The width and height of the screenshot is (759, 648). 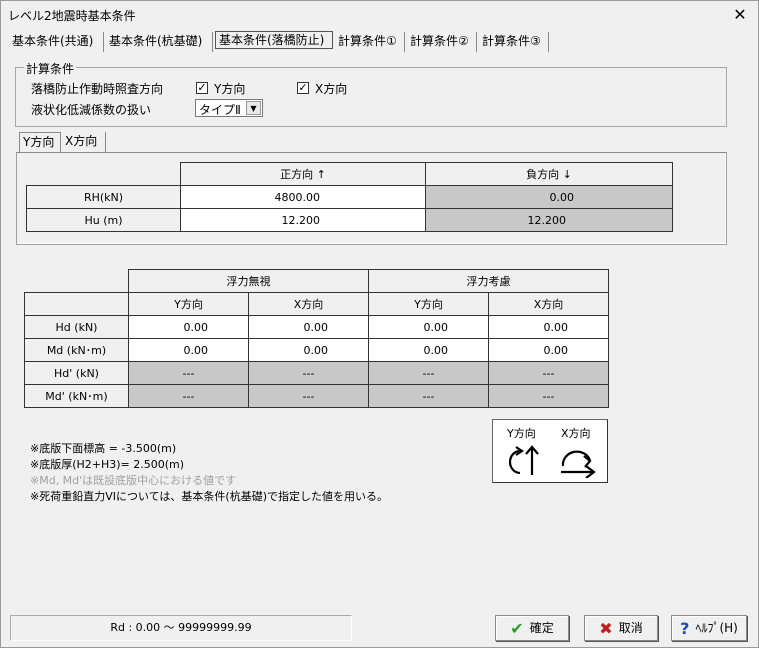 What do you see at coordinates (428, 327) in the screenshot?
I see `hd-cell-3: 0.00` at bounding box center [428, 327].